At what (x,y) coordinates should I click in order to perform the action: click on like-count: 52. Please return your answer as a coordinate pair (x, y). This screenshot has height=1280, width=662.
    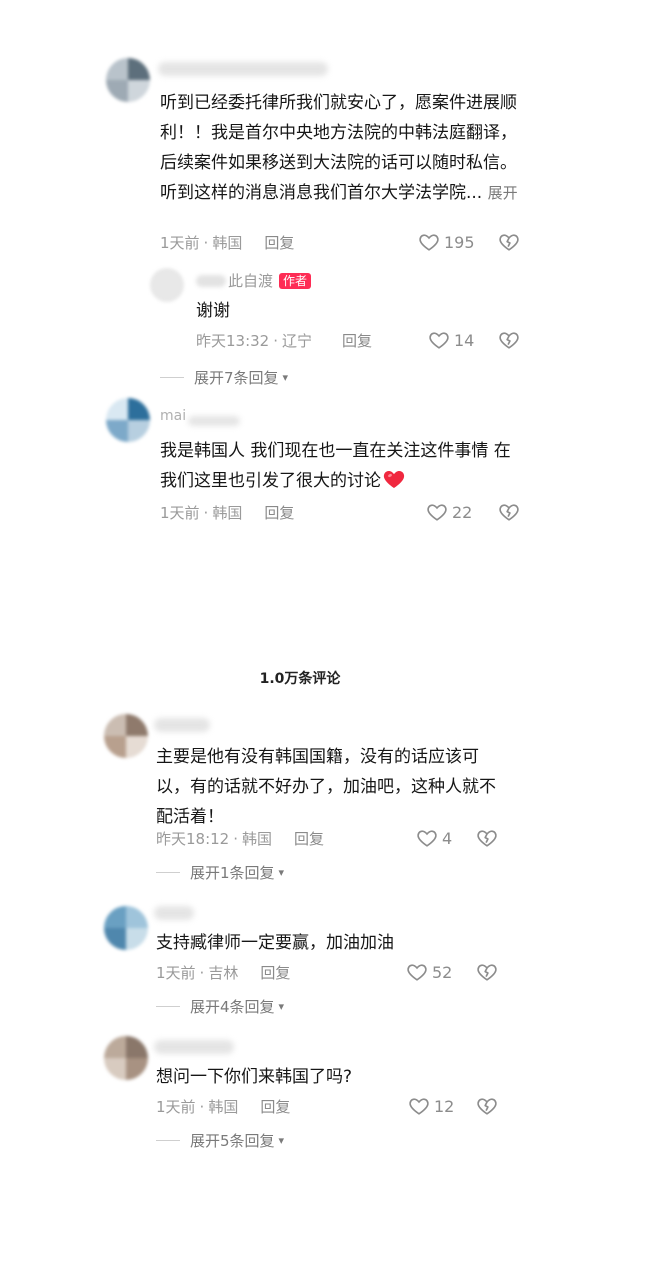
    Looking at the image, I should click on (442, 972).